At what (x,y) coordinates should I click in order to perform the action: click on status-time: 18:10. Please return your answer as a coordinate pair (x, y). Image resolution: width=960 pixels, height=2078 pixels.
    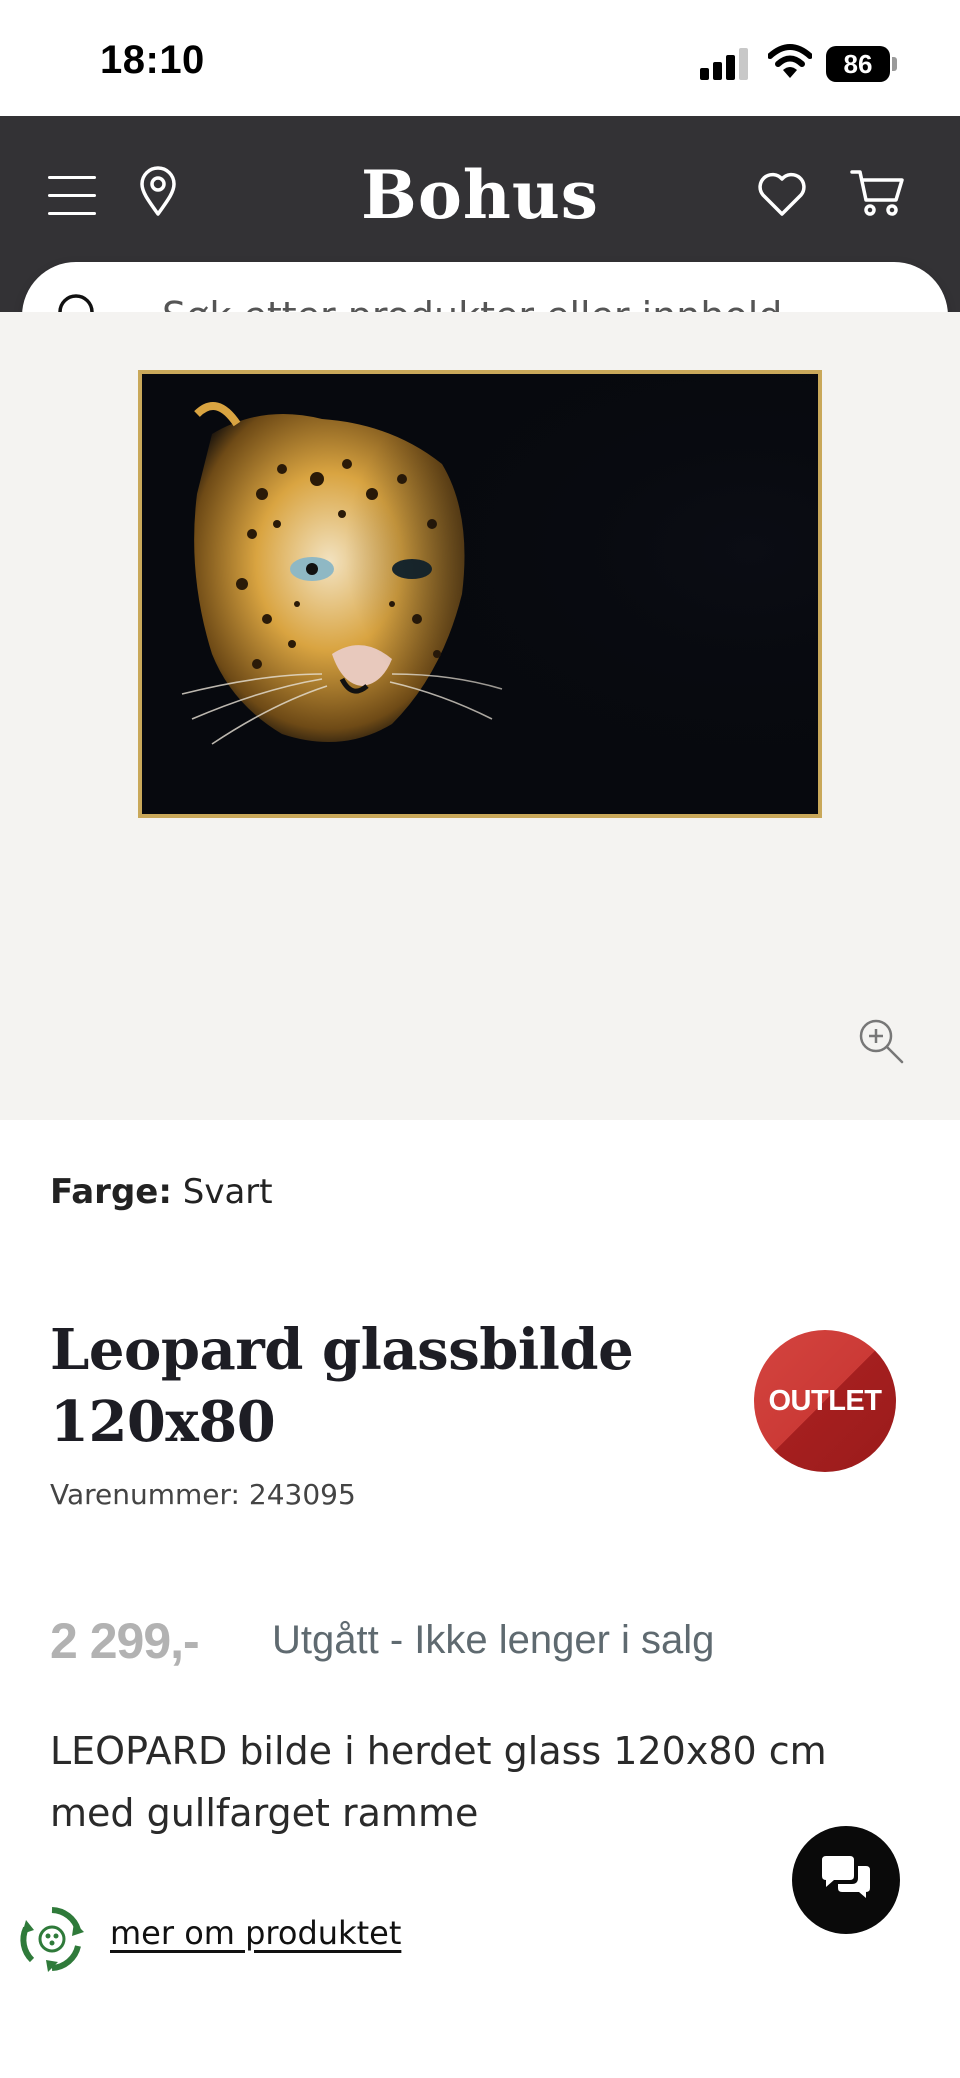
    Looking at the image, I should click on (152, 60).